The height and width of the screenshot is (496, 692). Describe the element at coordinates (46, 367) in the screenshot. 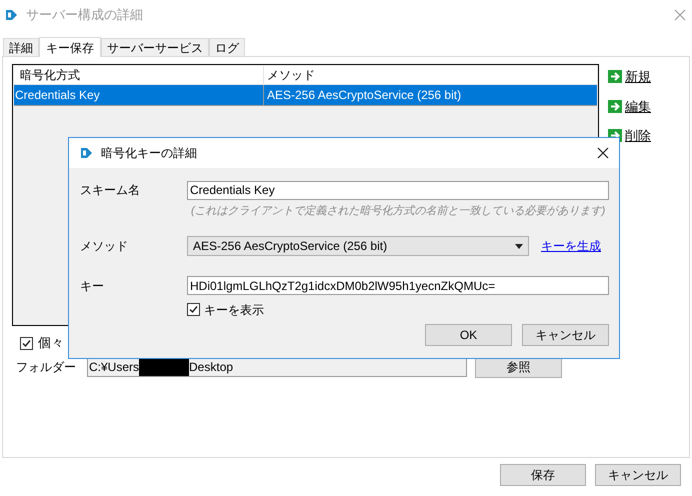

I see `folder-label: フォルダー` at that location.